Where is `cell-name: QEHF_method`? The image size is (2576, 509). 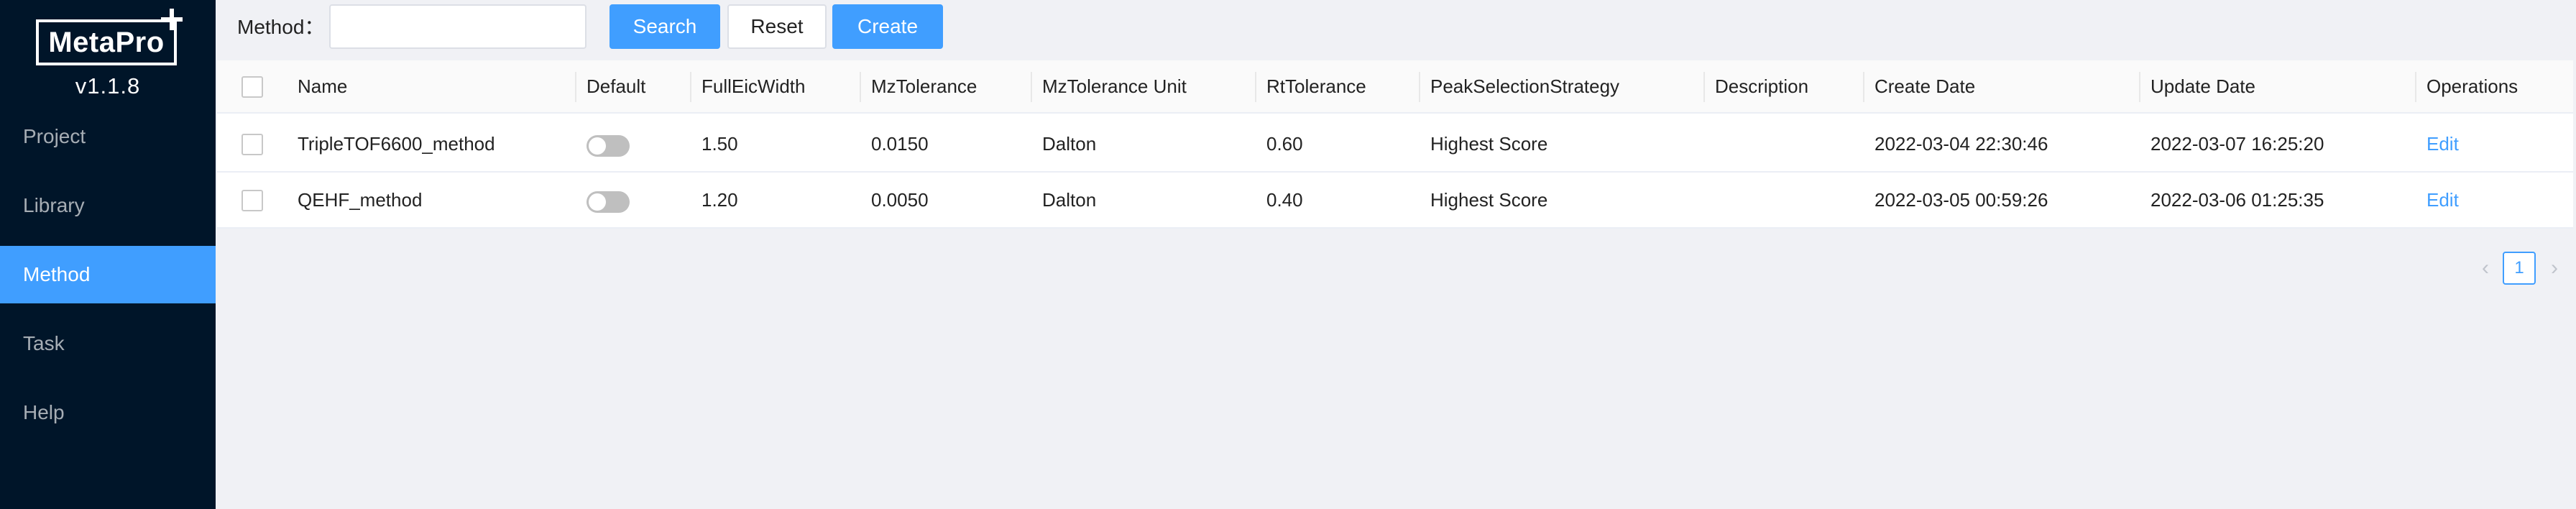
cell-name: QEHF_method is located at coordinates (360, 199).